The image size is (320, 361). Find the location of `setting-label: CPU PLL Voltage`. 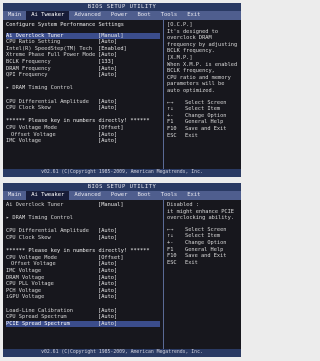

setting-label: CPU PLL Voltage is located at coordinates (30, 284).